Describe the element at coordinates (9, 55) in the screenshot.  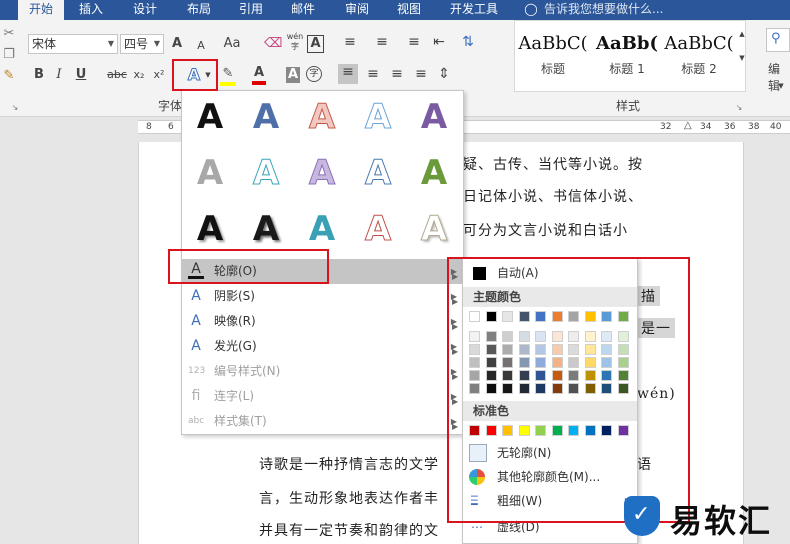
I see `copy-icon: ❐` at that location.